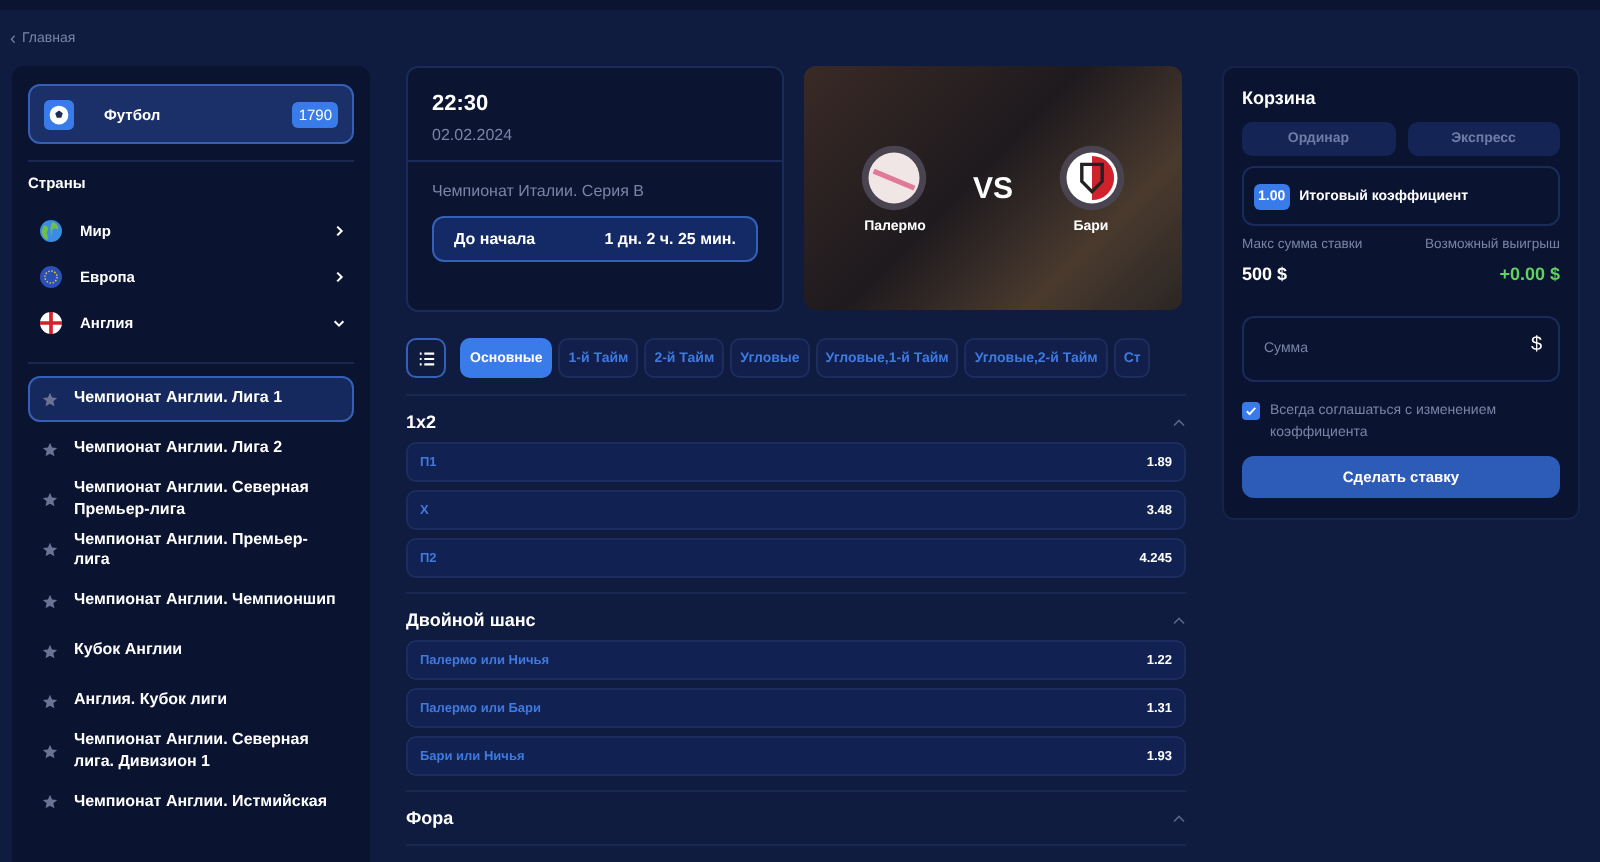  What do you see at coordinates (1251, 411) in the screenshot?
I see `checkbox` at bounding box center [1251, 411].